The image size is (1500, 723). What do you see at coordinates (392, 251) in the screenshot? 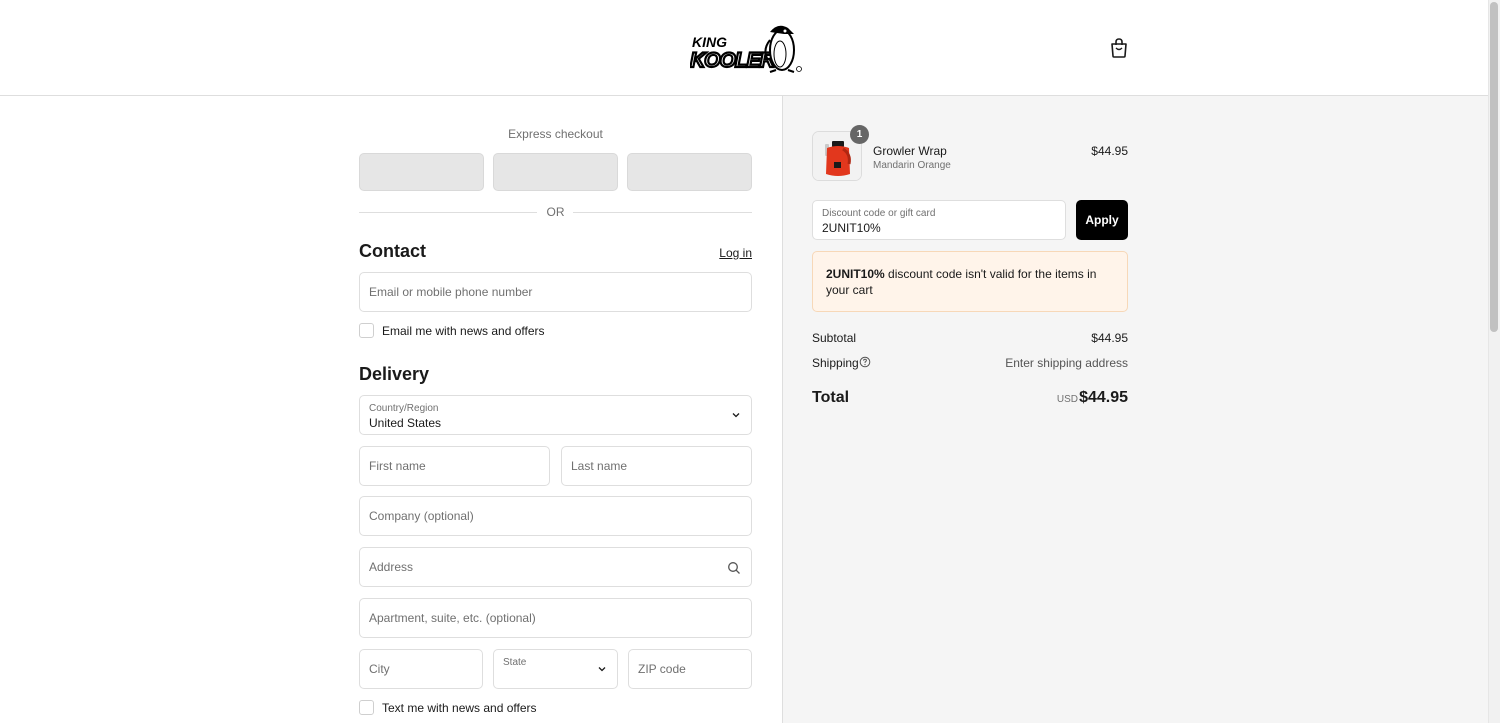
I see `contact-heading: Contact` at bounding box center [392, 251].